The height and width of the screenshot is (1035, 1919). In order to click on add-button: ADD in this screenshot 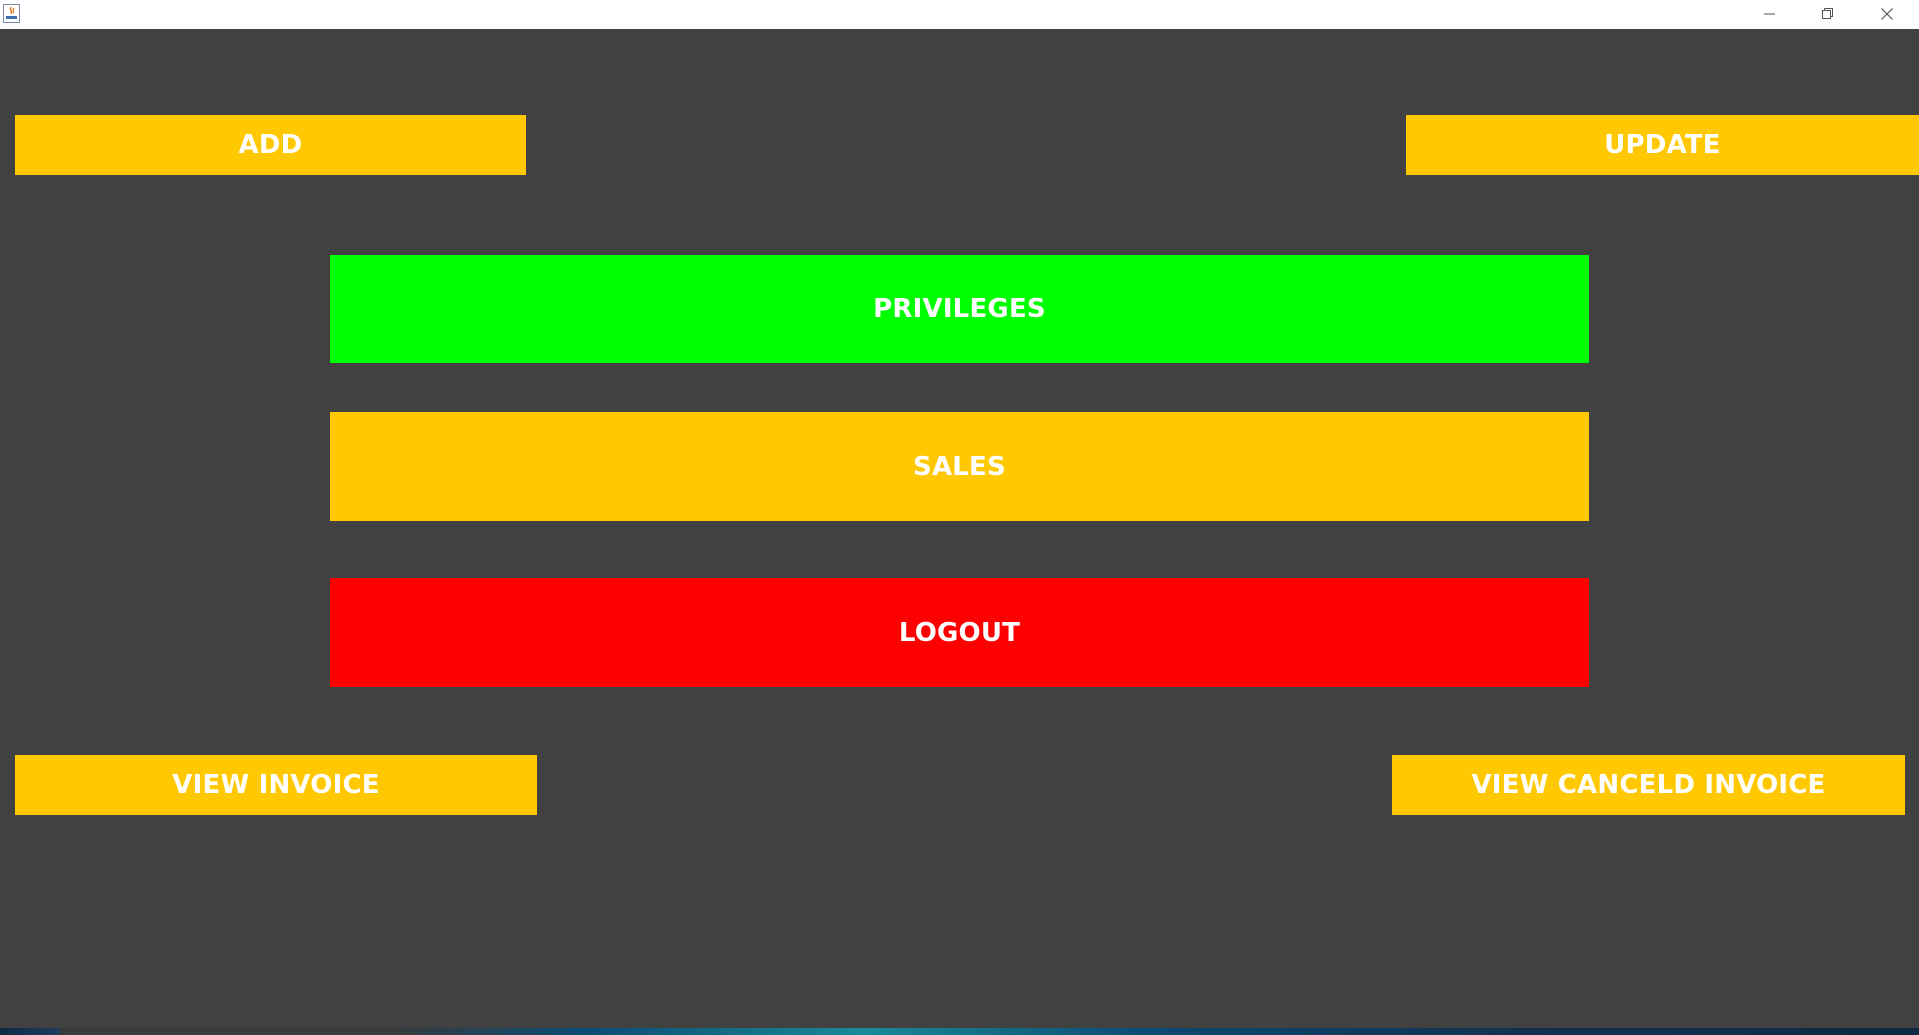, I will do `click(270, 145)`.